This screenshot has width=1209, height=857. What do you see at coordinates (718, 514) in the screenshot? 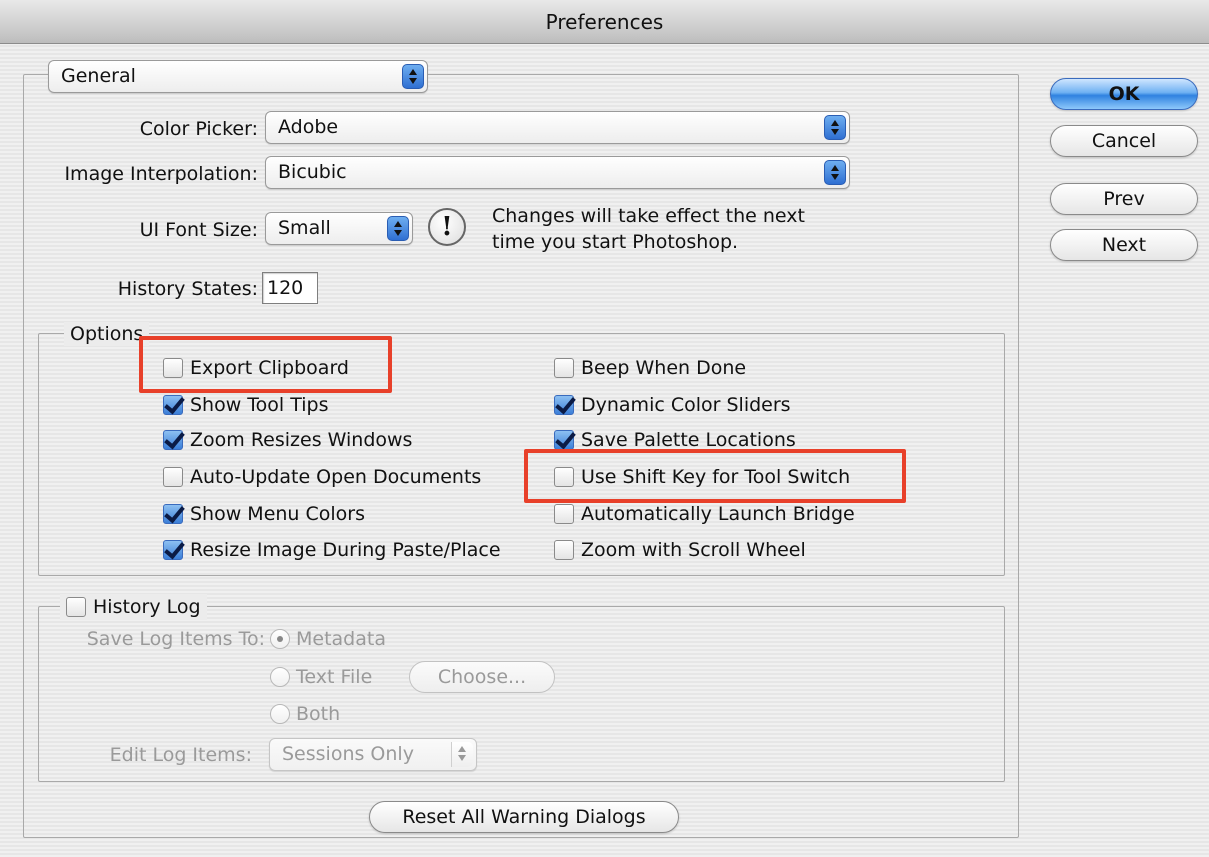
I see `option-label: Automatically Launch Bridge` at bounding box center [718, 514].